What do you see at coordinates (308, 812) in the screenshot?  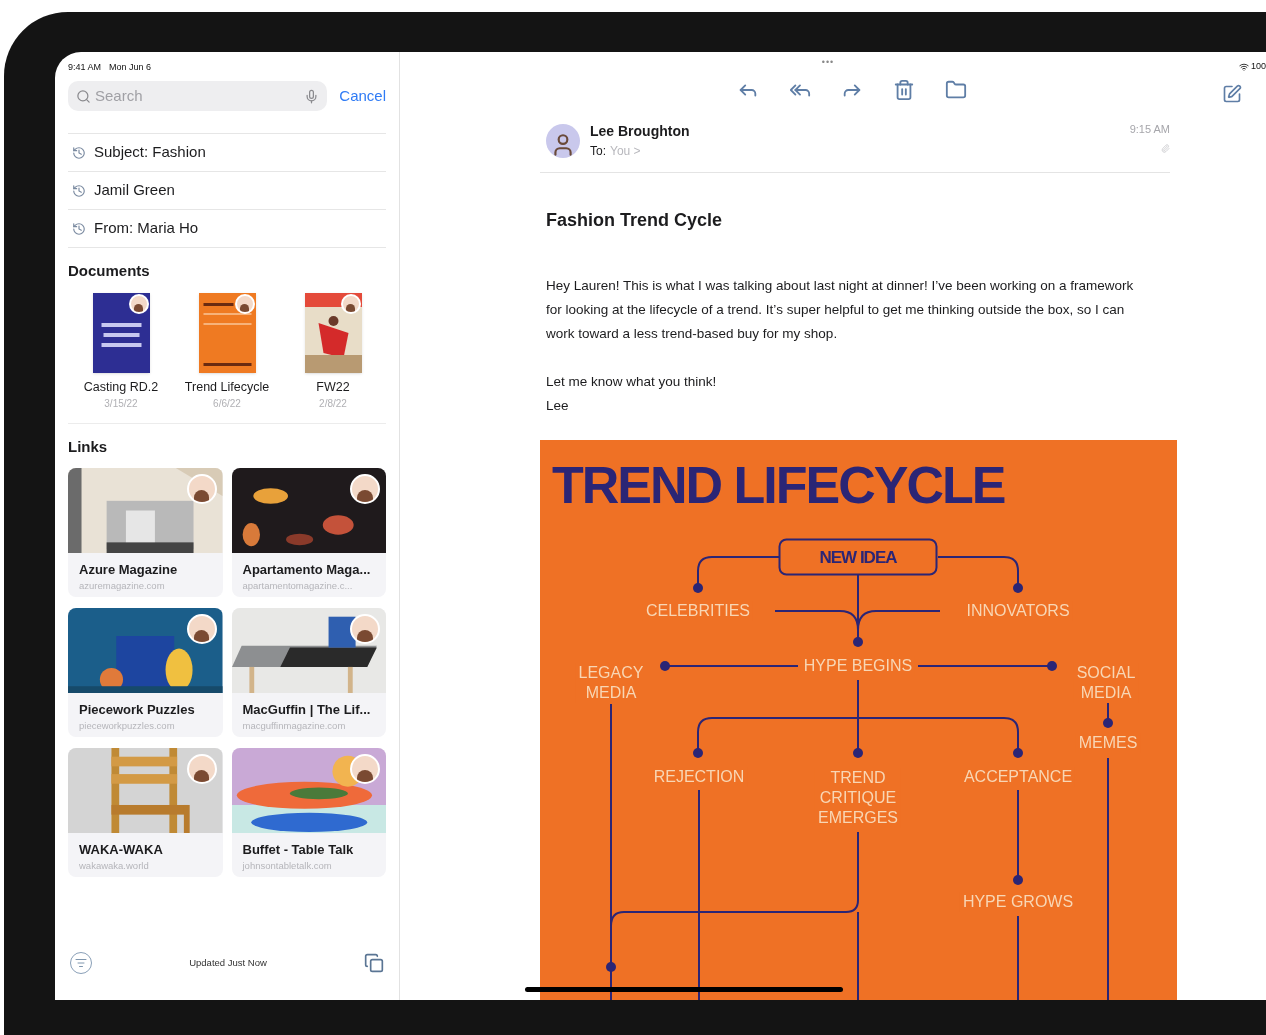 I see `link-card: Buffet - Table Talk johnsontabletalk.com` at bounding box center [308, 812].